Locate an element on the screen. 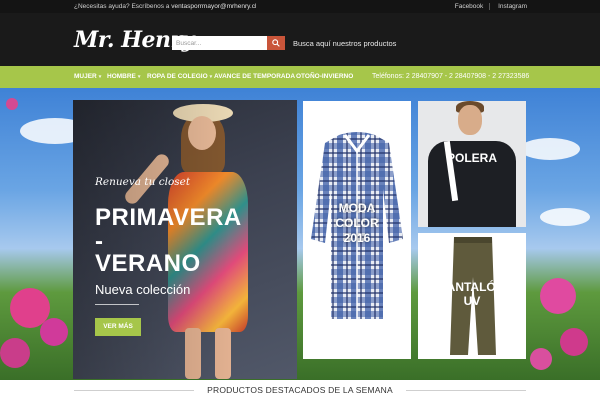 The width and height of the screenshot is (600, 400). nav-item-label: MUJER is located at coordinates (85, 76).